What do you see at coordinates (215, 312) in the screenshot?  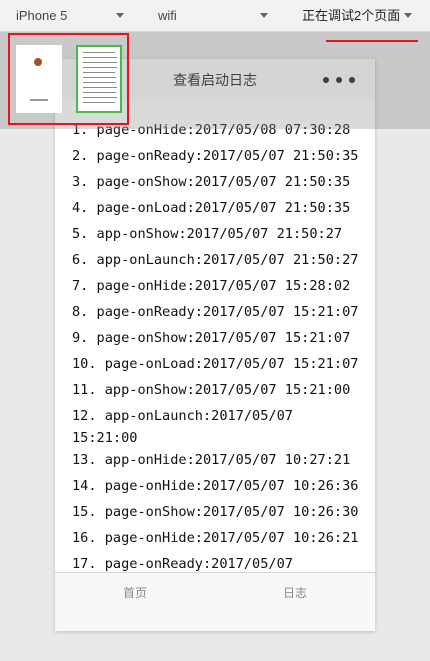 I see `list-item: 8. page-onReady:2017/05/07 15:21:07` at bounding box center [215, 312].